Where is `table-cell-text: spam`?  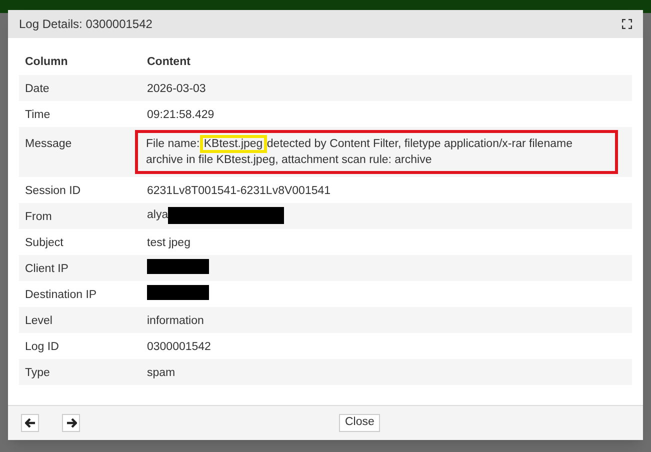 table-cell-text: spam is located at coordinates (161, 373).